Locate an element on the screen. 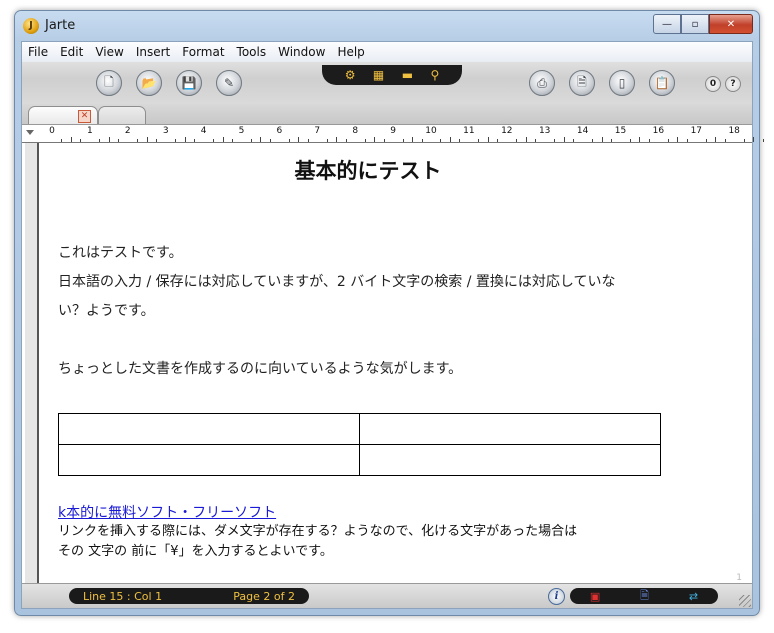 The width and height of the screenshot is (774, 633). page-marker: 1 is located at coordinates (739, 578).